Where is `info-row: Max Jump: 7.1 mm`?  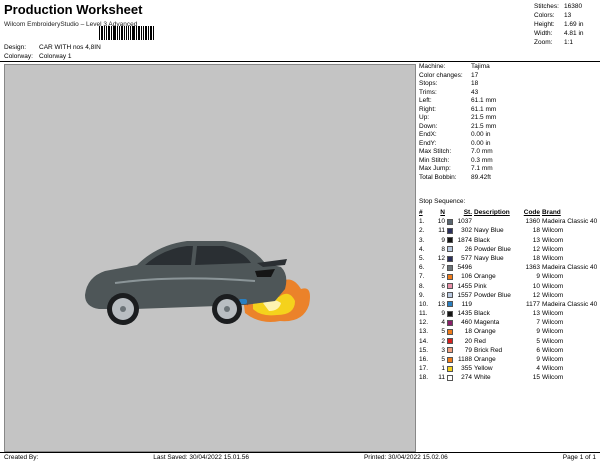 info-row: Max Jump: 7.1 mm is located at coordinates (508, 169).